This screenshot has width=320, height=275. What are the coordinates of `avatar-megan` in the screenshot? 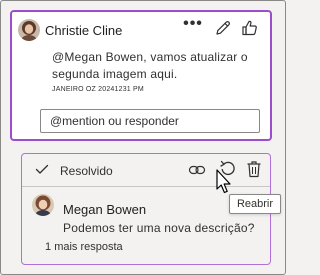 It's located at (43, 205).